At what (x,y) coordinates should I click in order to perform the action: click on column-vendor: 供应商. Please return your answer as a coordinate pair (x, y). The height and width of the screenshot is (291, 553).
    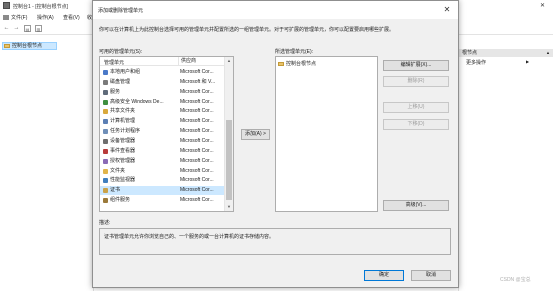
    Looking at the image, I should click on (187, 61).